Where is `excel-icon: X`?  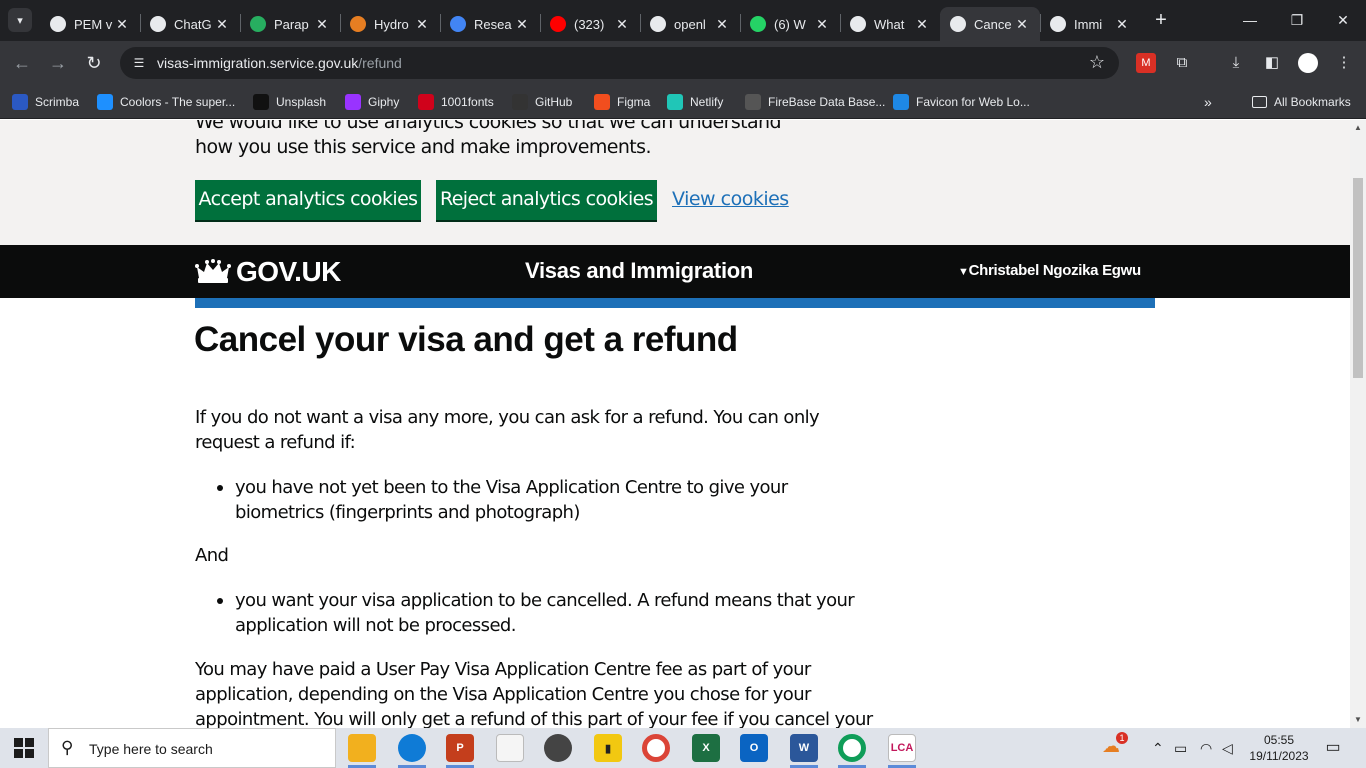 excel-icon: X is located at coordinates (706, 748).